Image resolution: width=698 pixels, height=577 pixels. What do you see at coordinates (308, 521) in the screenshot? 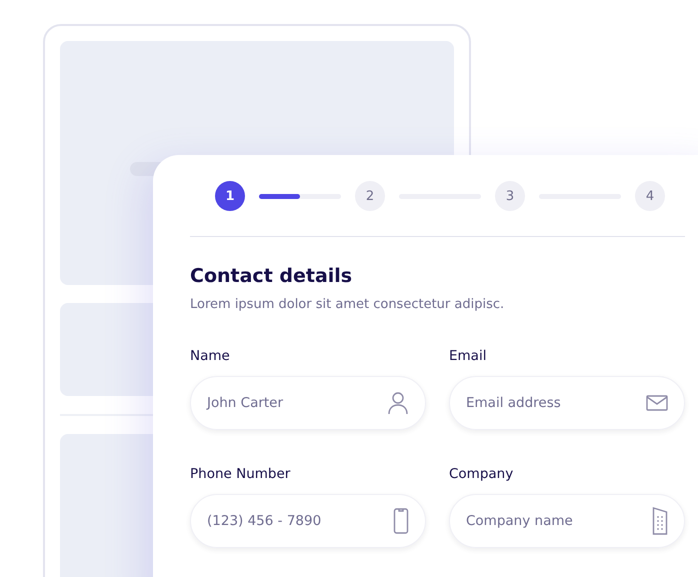
I see `input-field: (123) 456 - 7890` at bounding box center [308, 521].